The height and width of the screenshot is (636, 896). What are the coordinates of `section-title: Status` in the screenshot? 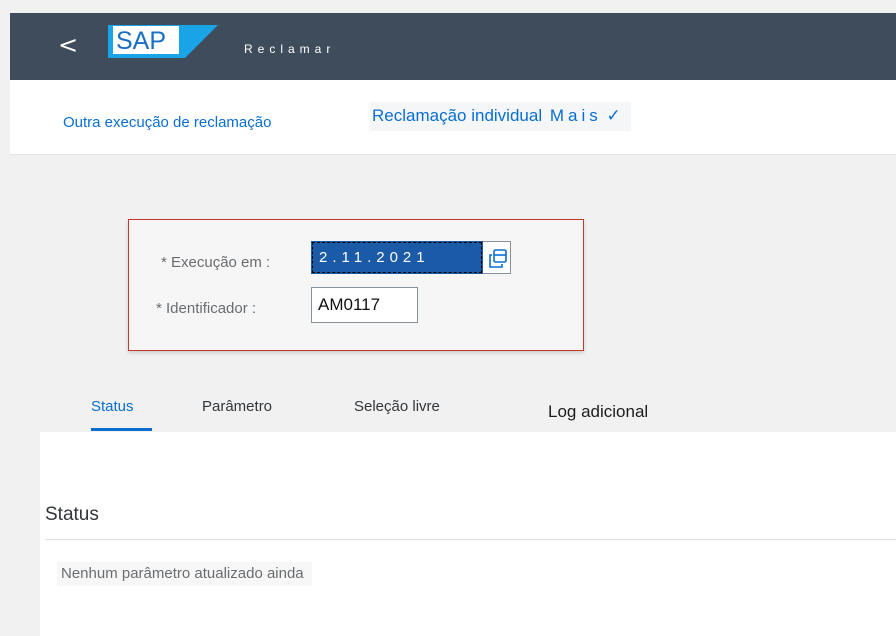 It's located at (72, 514).